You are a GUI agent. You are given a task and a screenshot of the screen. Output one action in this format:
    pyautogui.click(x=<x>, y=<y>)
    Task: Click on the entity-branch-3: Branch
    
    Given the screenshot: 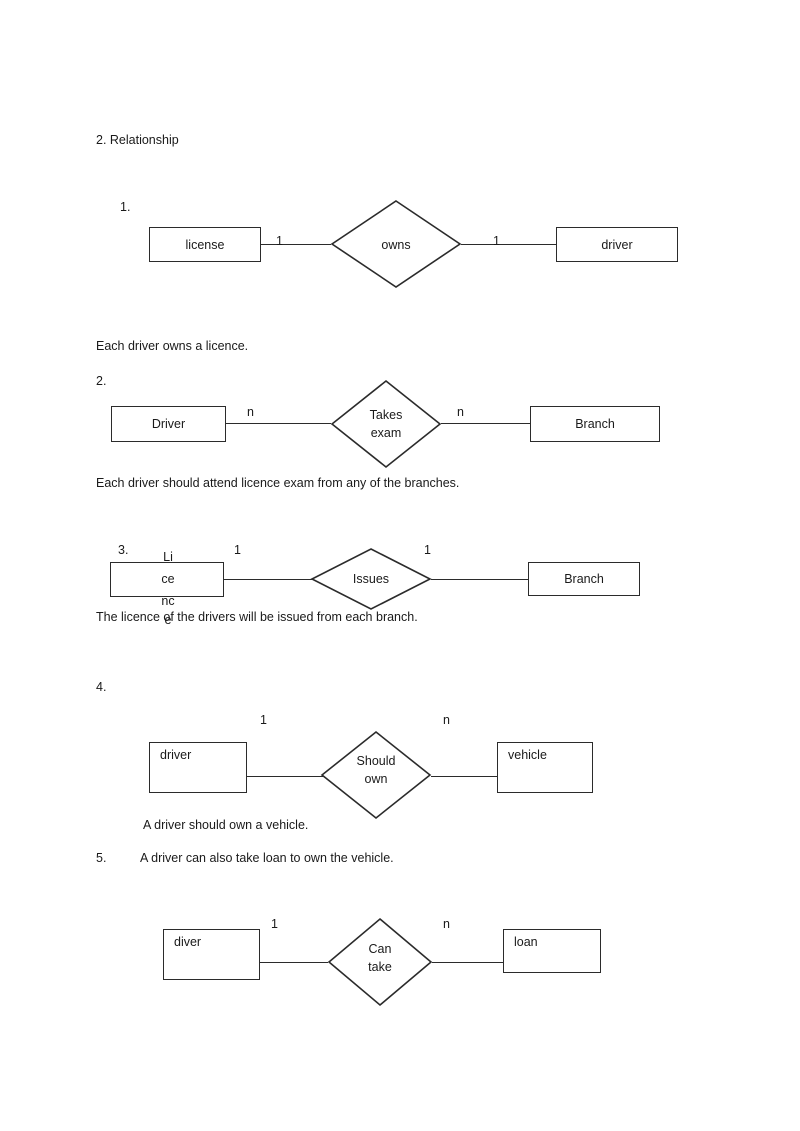 What is the action you would take?
    pyautogui.click(x=584, y=579)
    